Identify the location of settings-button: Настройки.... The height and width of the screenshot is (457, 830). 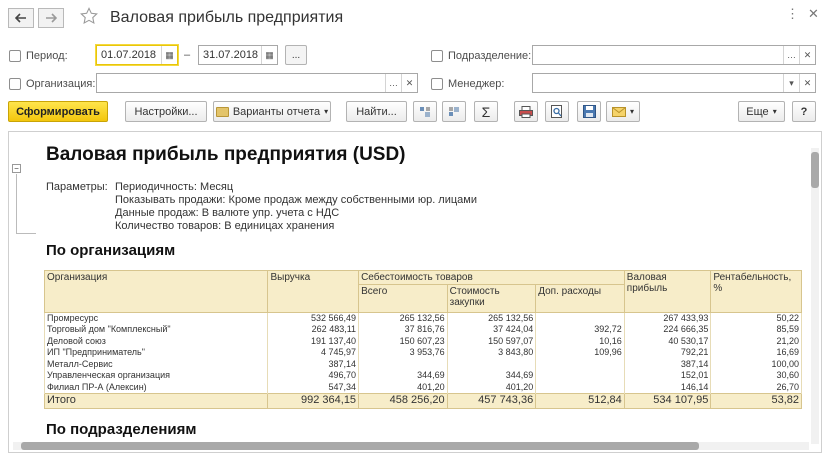
(166, 111).